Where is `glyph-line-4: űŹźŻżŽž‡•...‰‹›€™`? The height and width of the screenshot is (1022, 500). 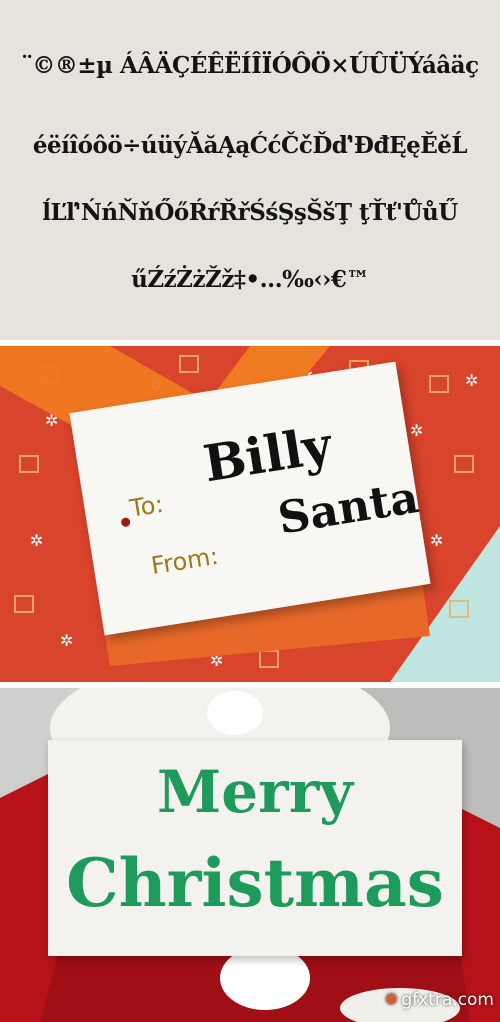
glyph-line-4: űŹźŻżŽž‡•...‰‹›€™ is located at coordinates (250, 279).